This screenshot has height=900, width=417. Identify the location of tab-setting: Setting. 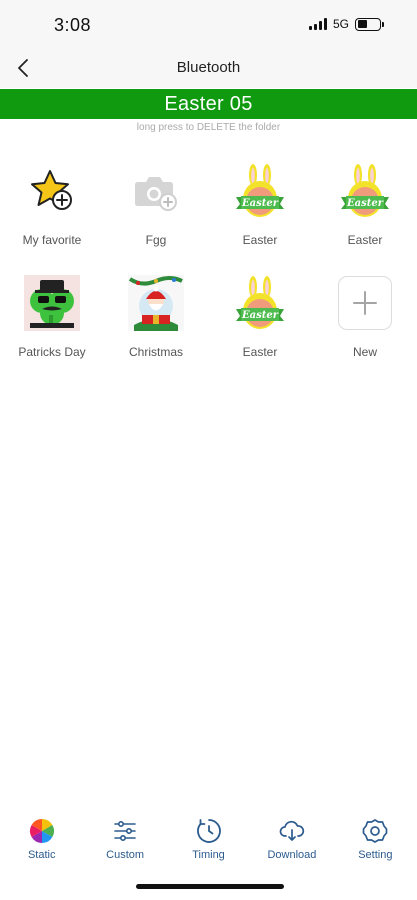
(375, 840).